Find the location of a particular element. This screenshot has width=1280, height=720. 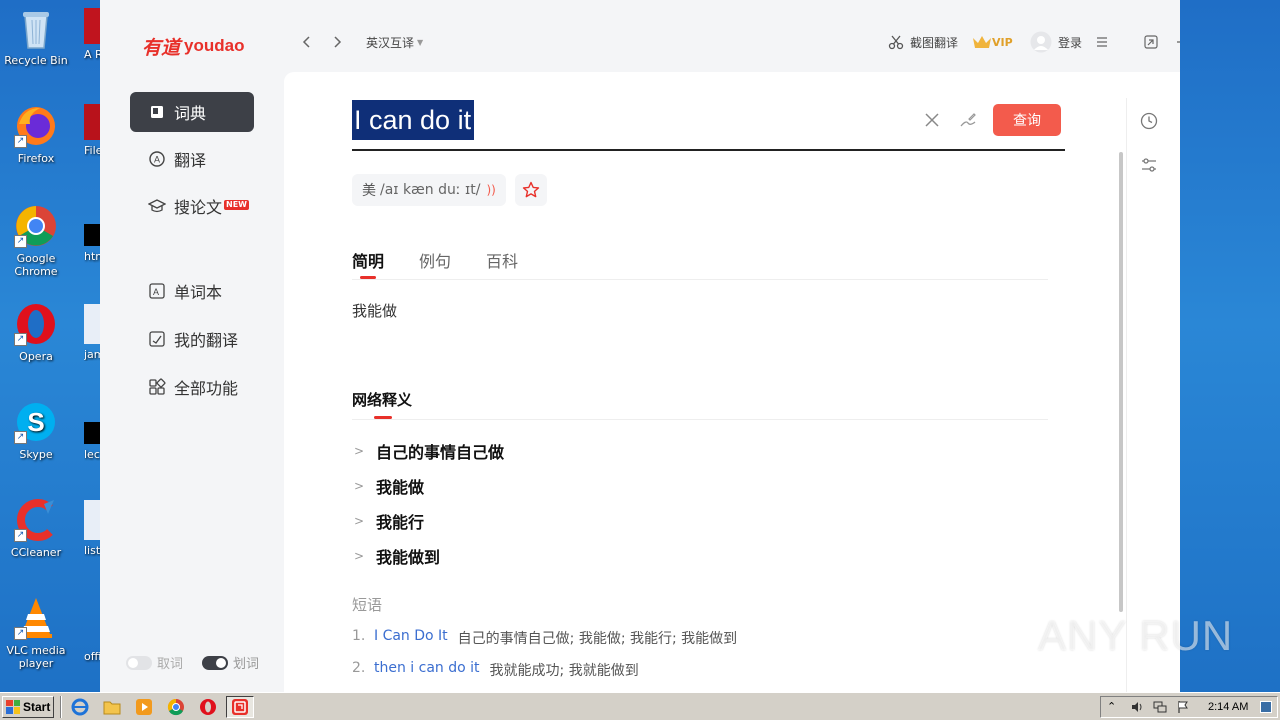

tab-examples: 例句 is located at coordinates (435, 260).